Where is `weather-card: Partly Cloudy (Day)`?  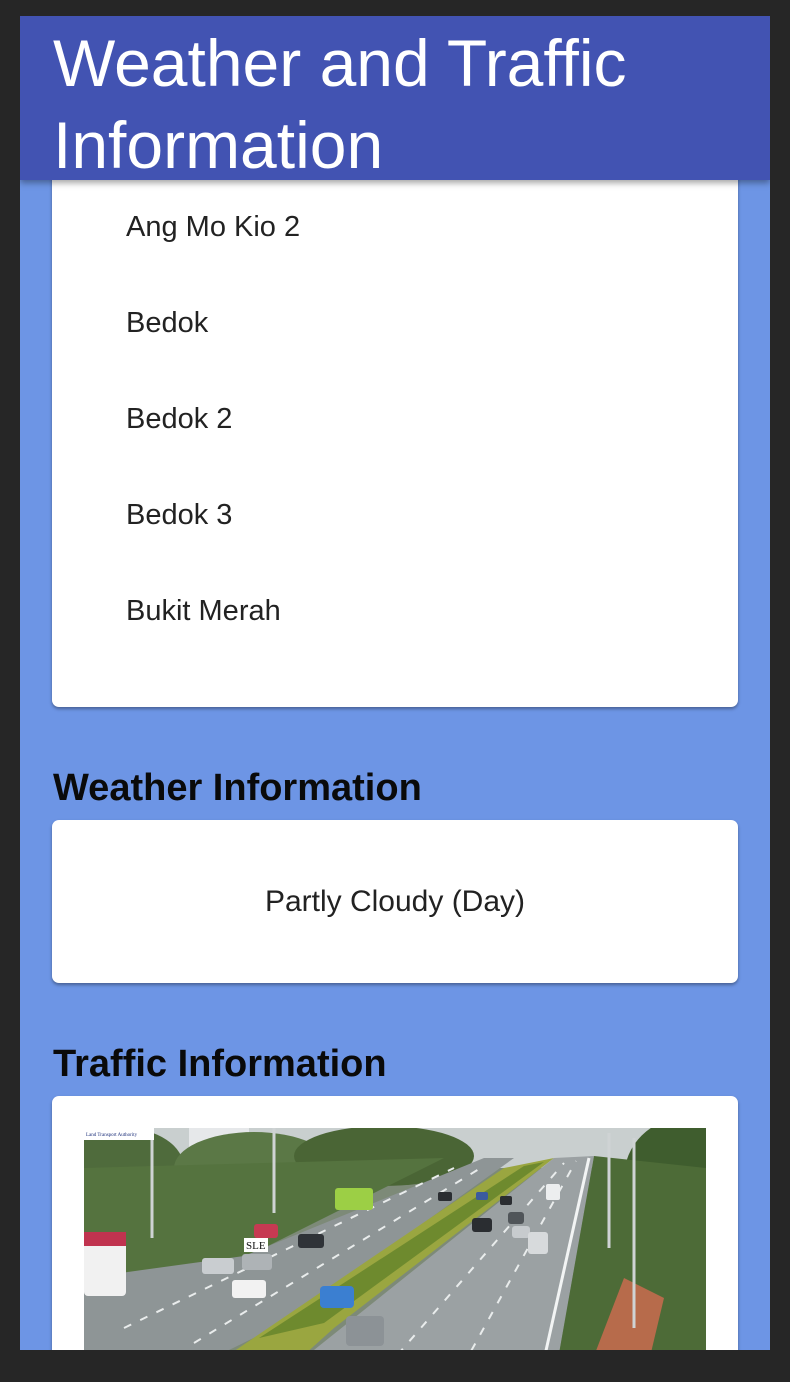 weather-card: Partly Cloudy (Day) is located at coordinates (395, 901).